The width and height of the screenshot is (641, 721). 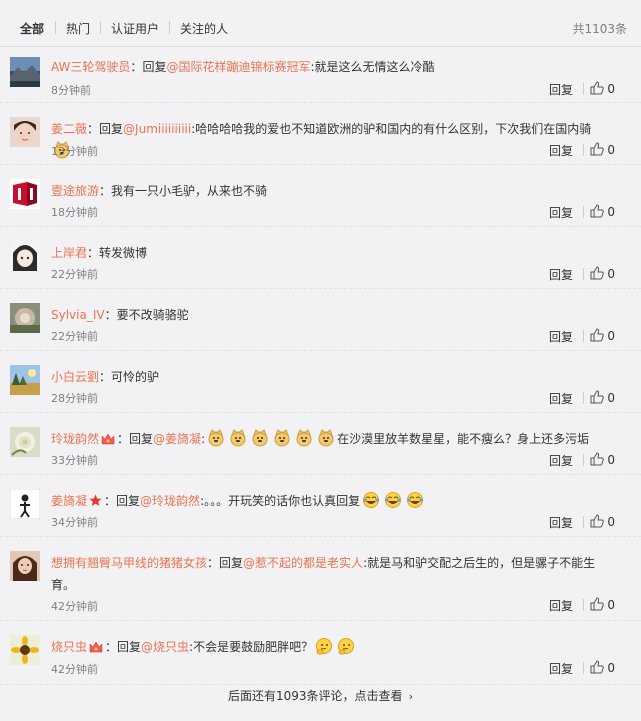 What do you see at coordinates (25, 442) in the screenshot?
I see `rose-avatar` at bounding box center [25, 442].